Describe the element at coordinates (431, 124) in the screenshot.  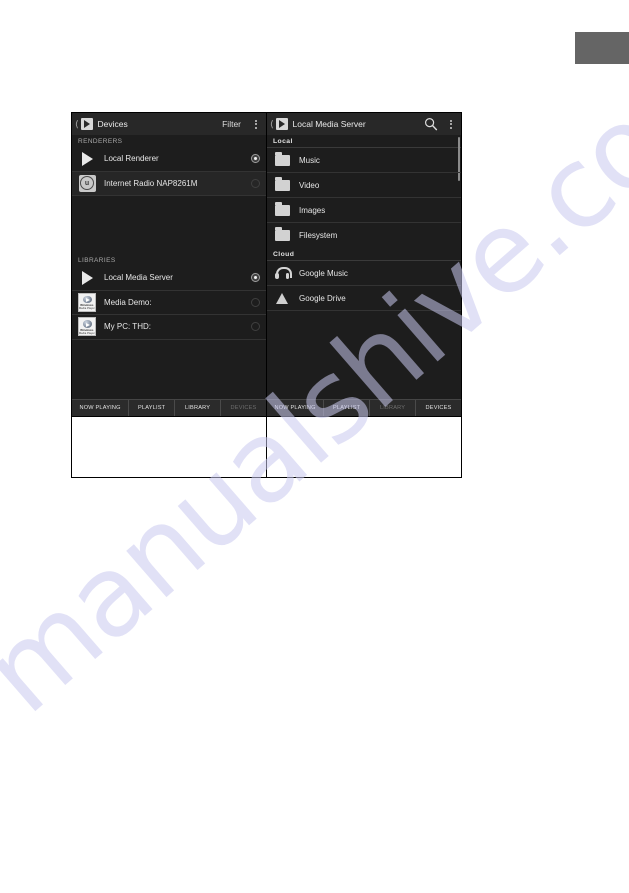
I see `search-icon` at that location.